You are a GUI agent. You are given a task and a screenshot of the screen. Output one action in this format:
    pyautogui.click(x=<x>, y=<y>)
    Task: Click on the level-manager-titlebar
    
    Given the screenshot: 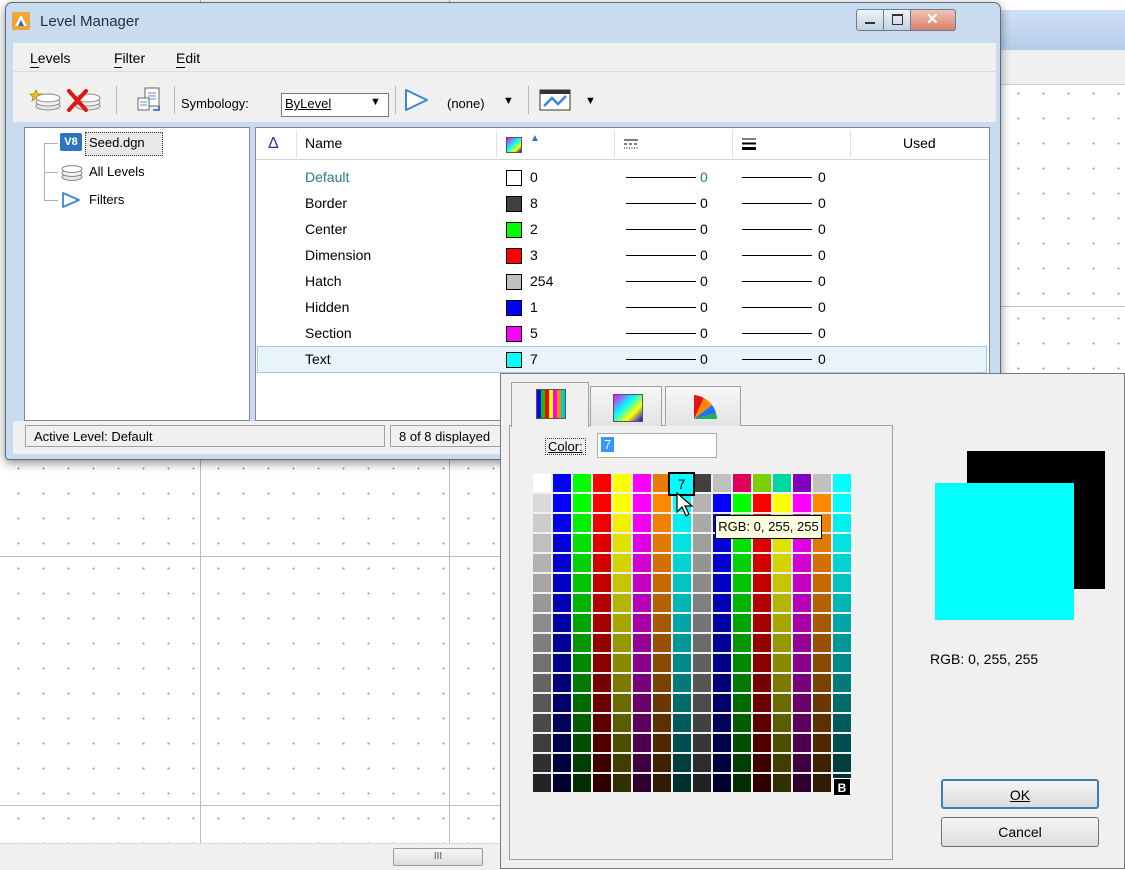 What is the action you would take?
    pyautogui.click(x=502, y=22)
    